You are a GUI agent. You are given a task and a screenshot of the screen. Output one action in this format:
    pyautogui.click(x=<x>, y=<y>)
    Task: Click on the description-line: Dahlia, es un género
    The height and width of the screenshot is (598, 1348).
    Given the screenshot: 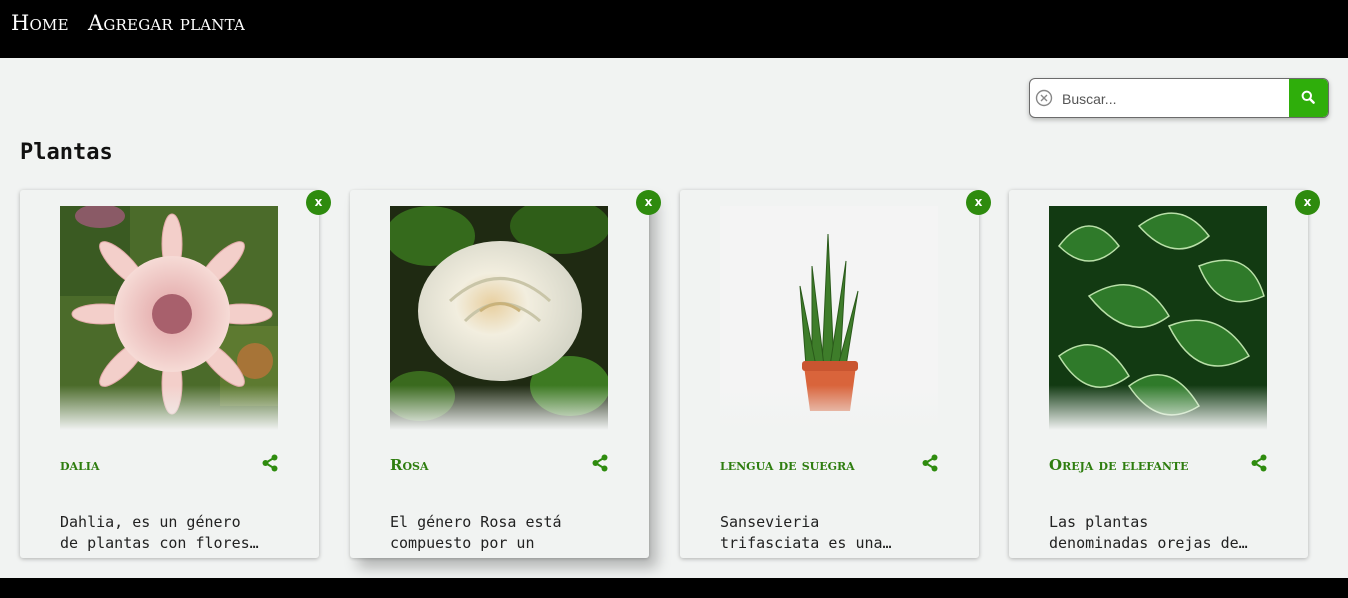 What is the action you would take?
    pyautogui.click(x=150, y=522)
    